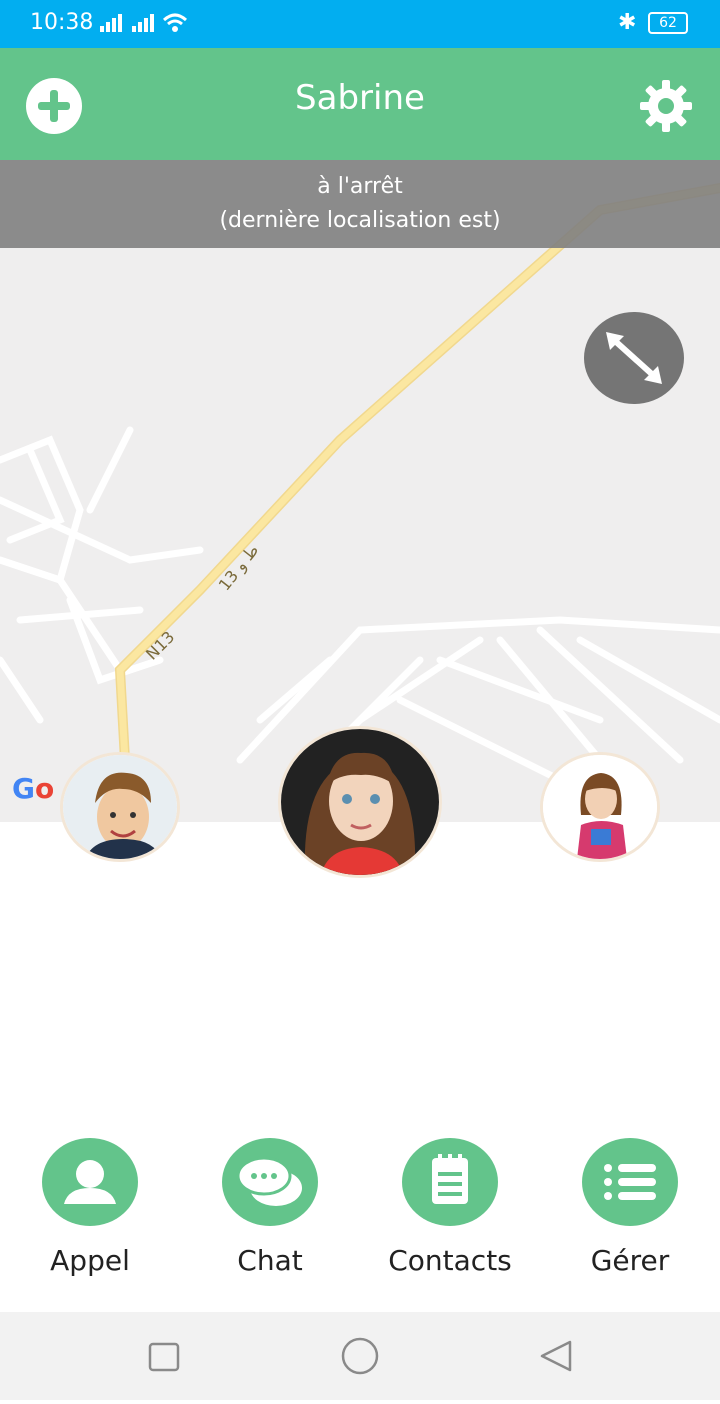 The image size is (720, 1404). I want to click on contacts-button: Contacts, so click(450, 1207).